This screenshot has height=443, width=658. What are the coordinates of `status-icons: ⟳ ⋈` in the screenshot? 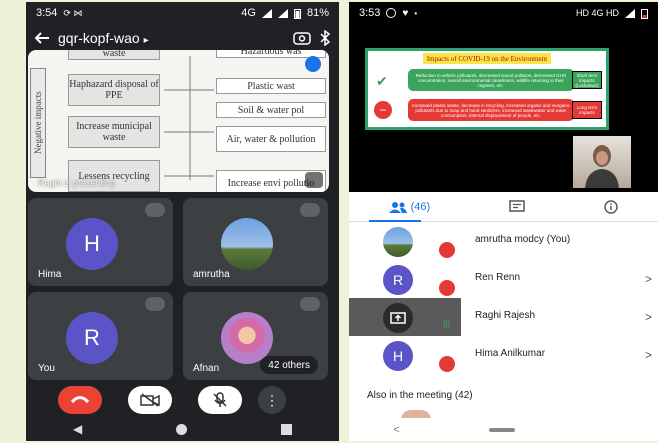 It's located at (73, 12).